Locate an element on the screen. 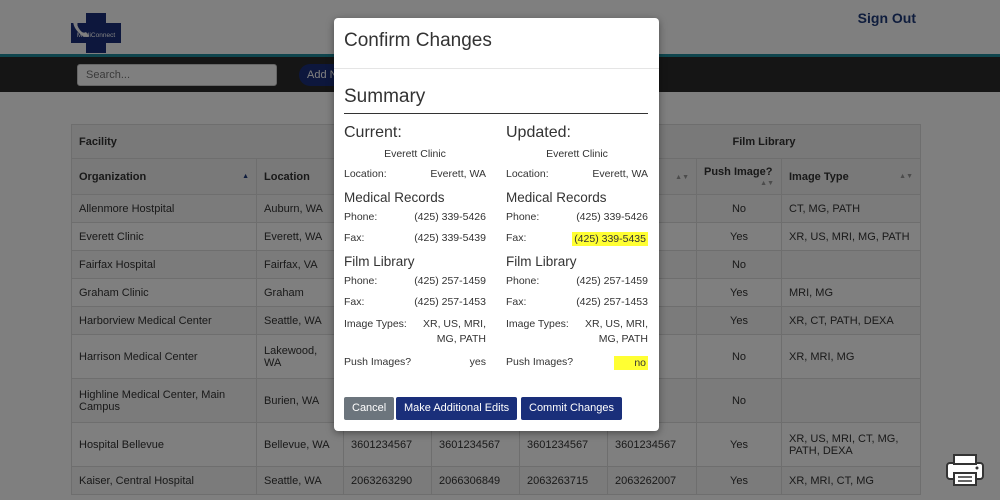  current-image-types: XR, US, MRI, MG, PATH is located at coordinates (454, 331).